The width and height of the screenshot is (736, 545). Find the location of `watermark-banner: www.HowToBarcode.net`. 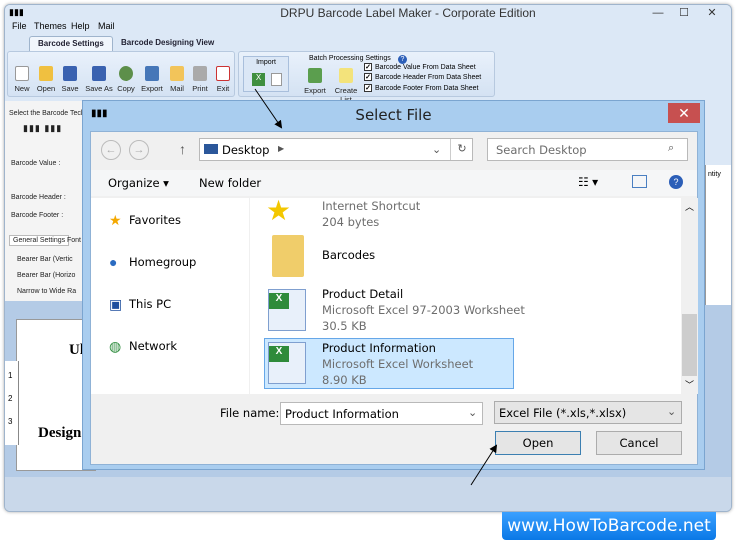

watermark-banner: www.HowToBarcode.net is located at coordinates (609, 526).